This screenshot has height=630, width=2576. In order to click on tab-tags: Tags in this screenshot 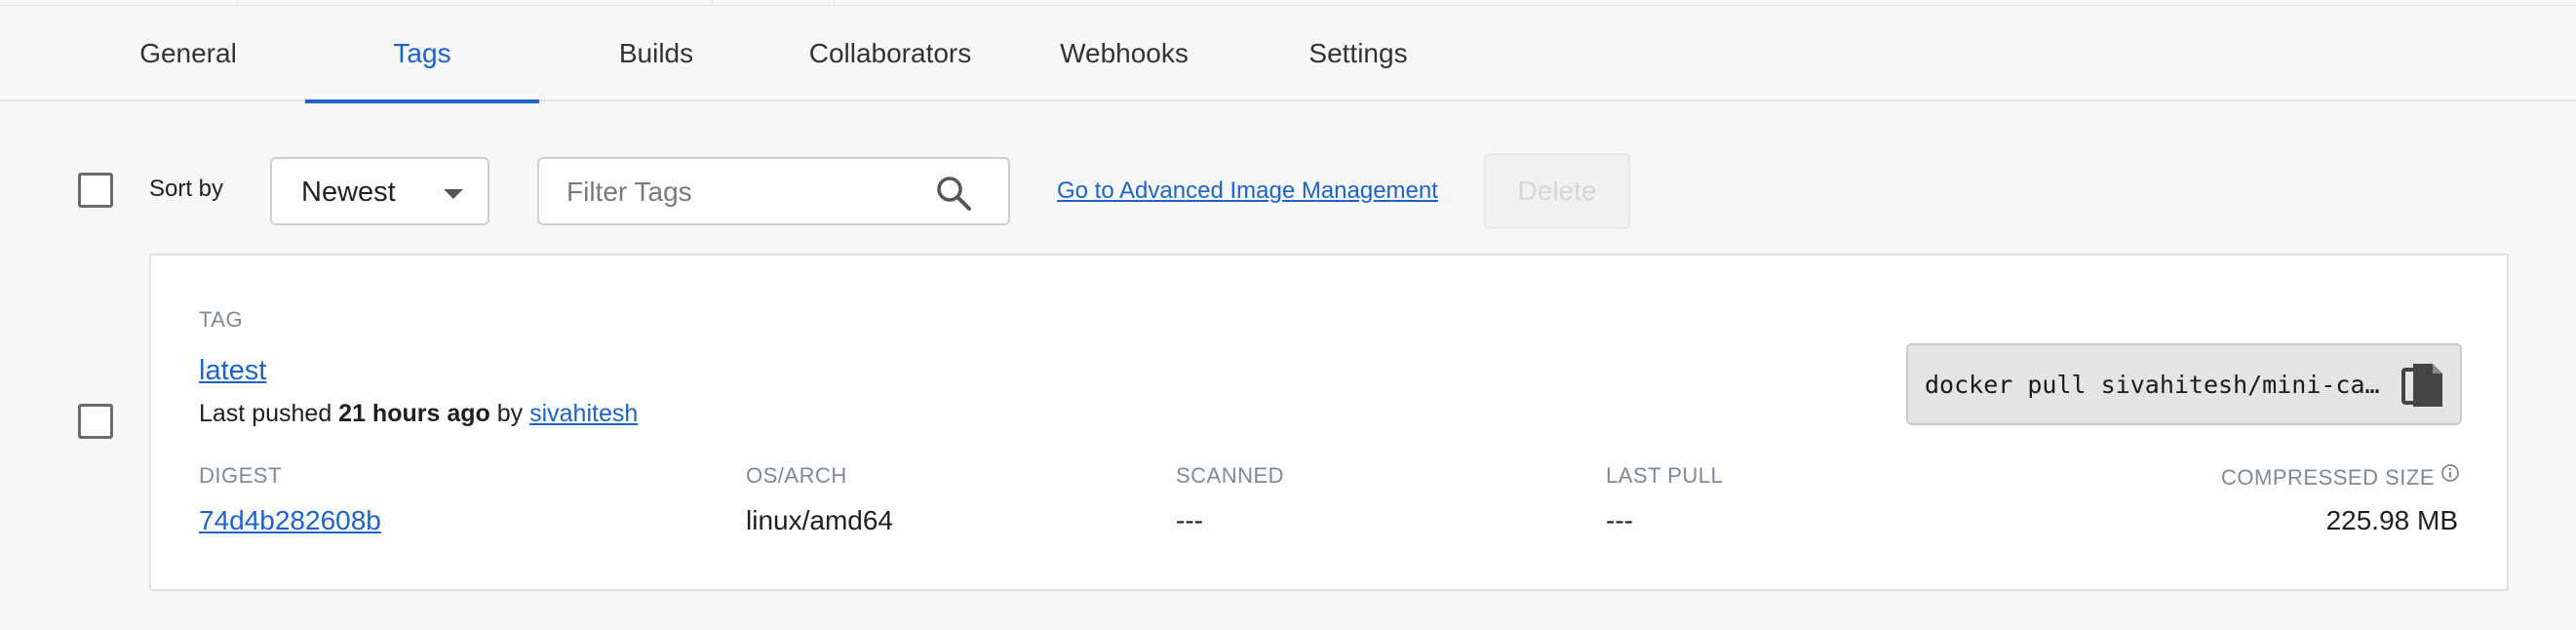, I will do `click(422, 54)`.